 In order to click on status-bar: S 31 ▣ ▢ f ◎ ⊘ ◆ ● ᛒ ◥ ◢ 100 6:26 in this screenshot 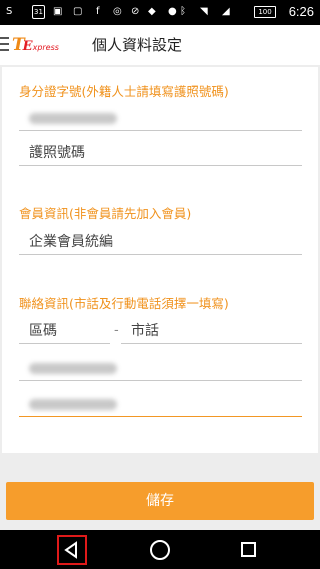, I will do `click(160, 12)`.